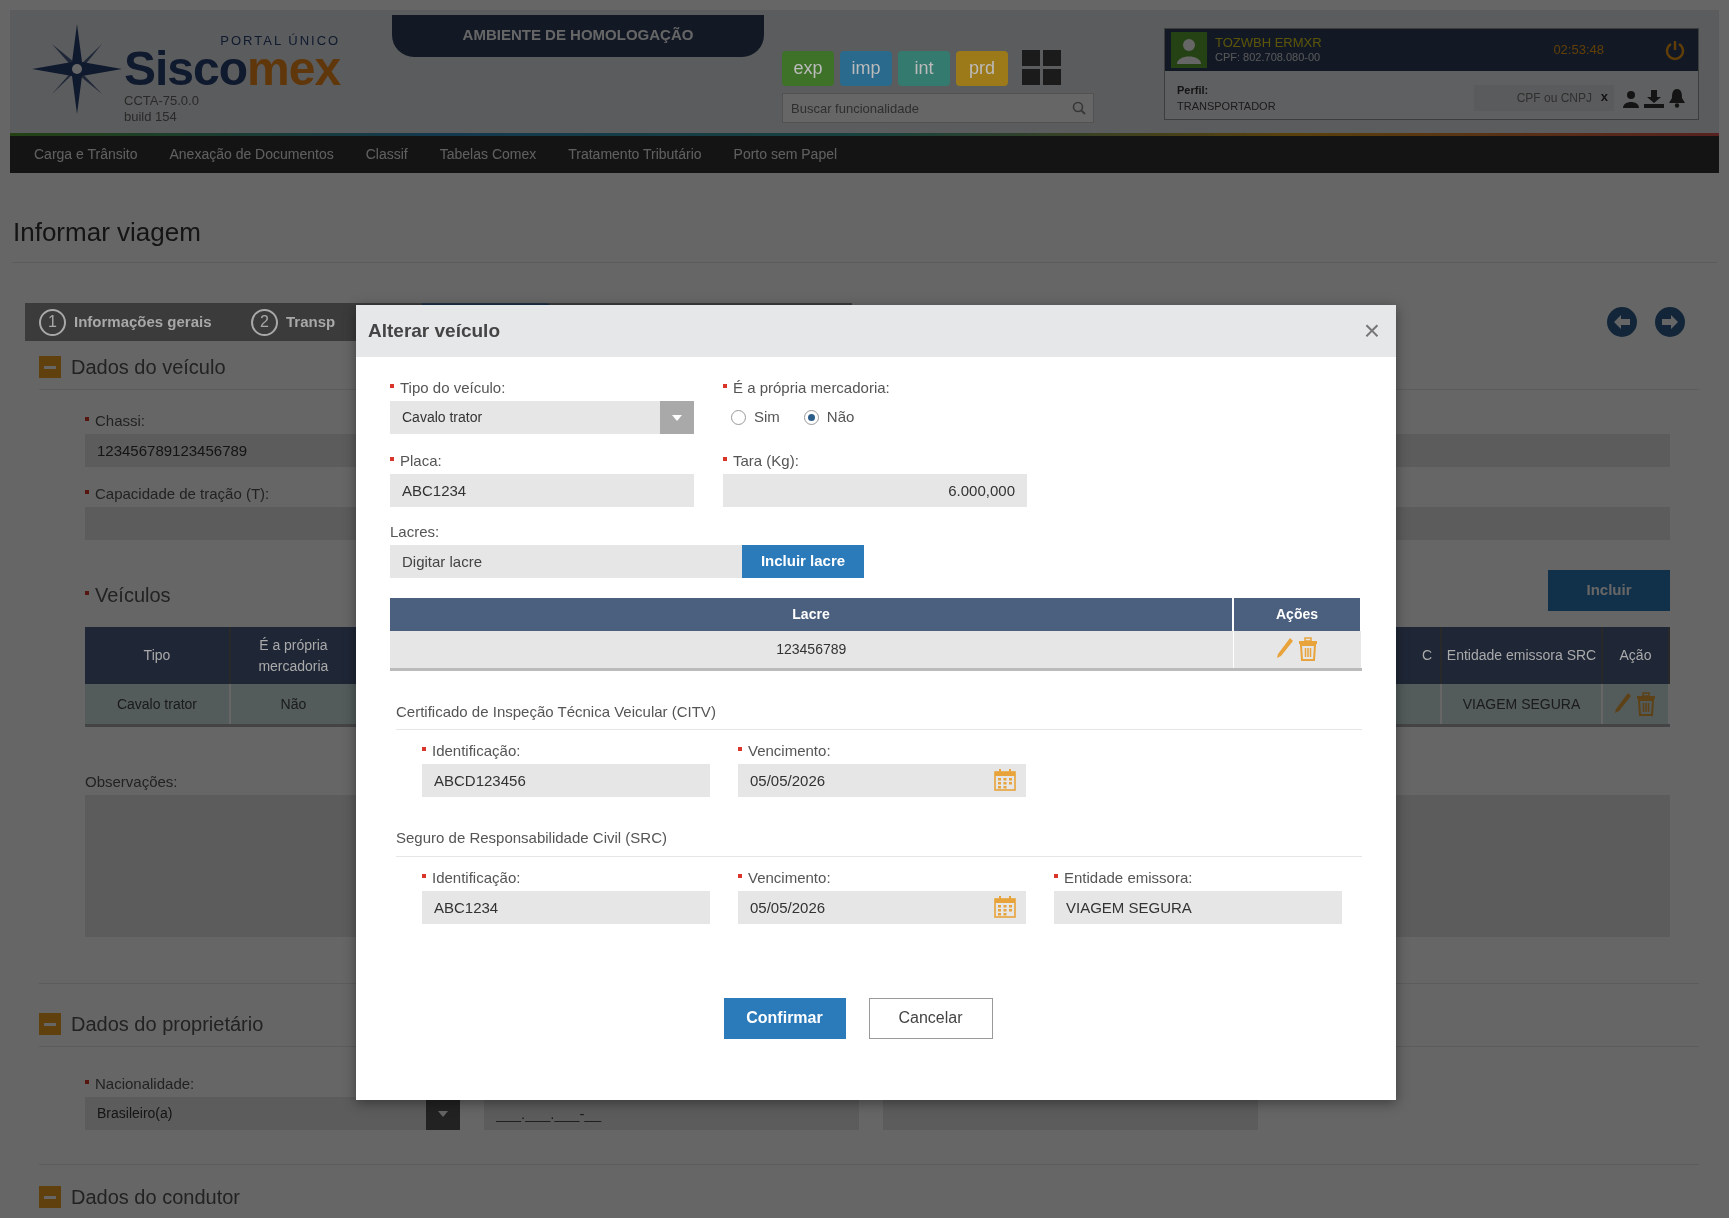 This screenshot has height=1218, width=1729. I want to click on add-button: Incluir, so click(1609, 591).